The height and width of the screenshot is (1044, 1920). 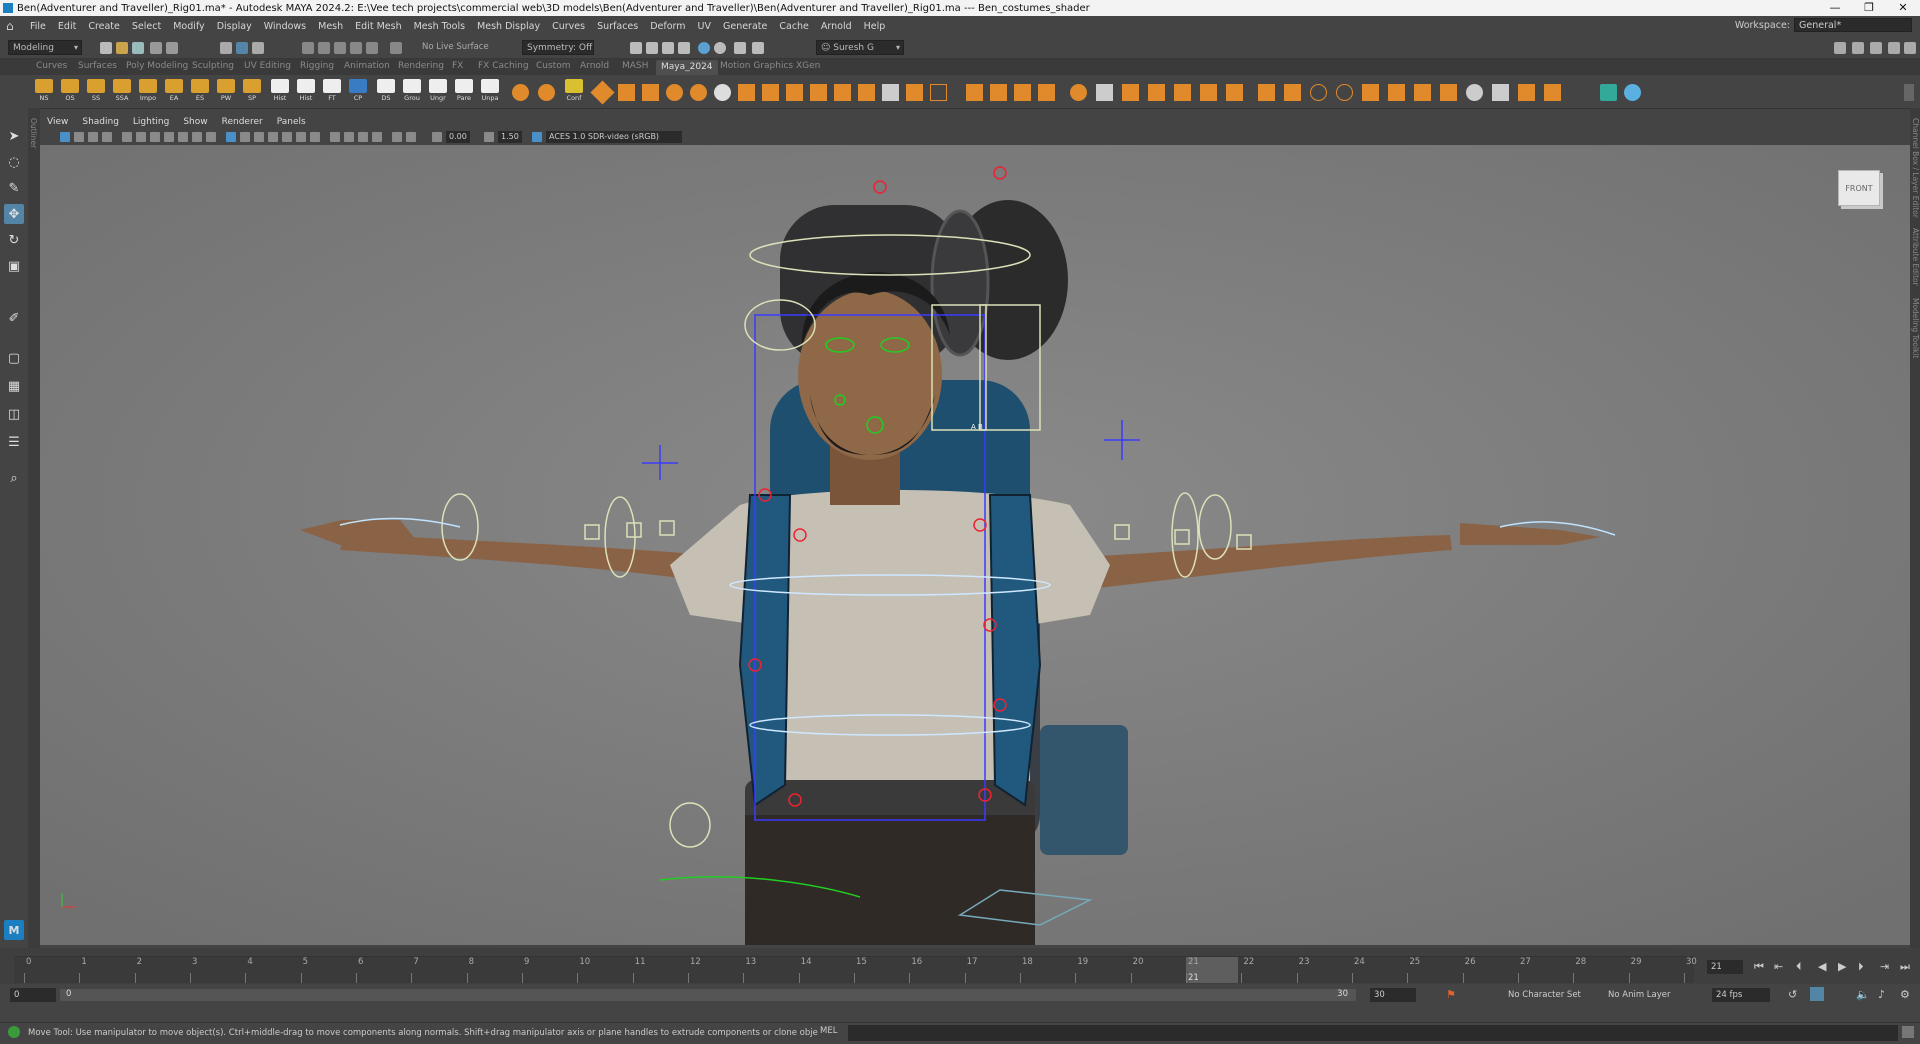 I want to click on exposure-icon, so click(x=437, y=137).